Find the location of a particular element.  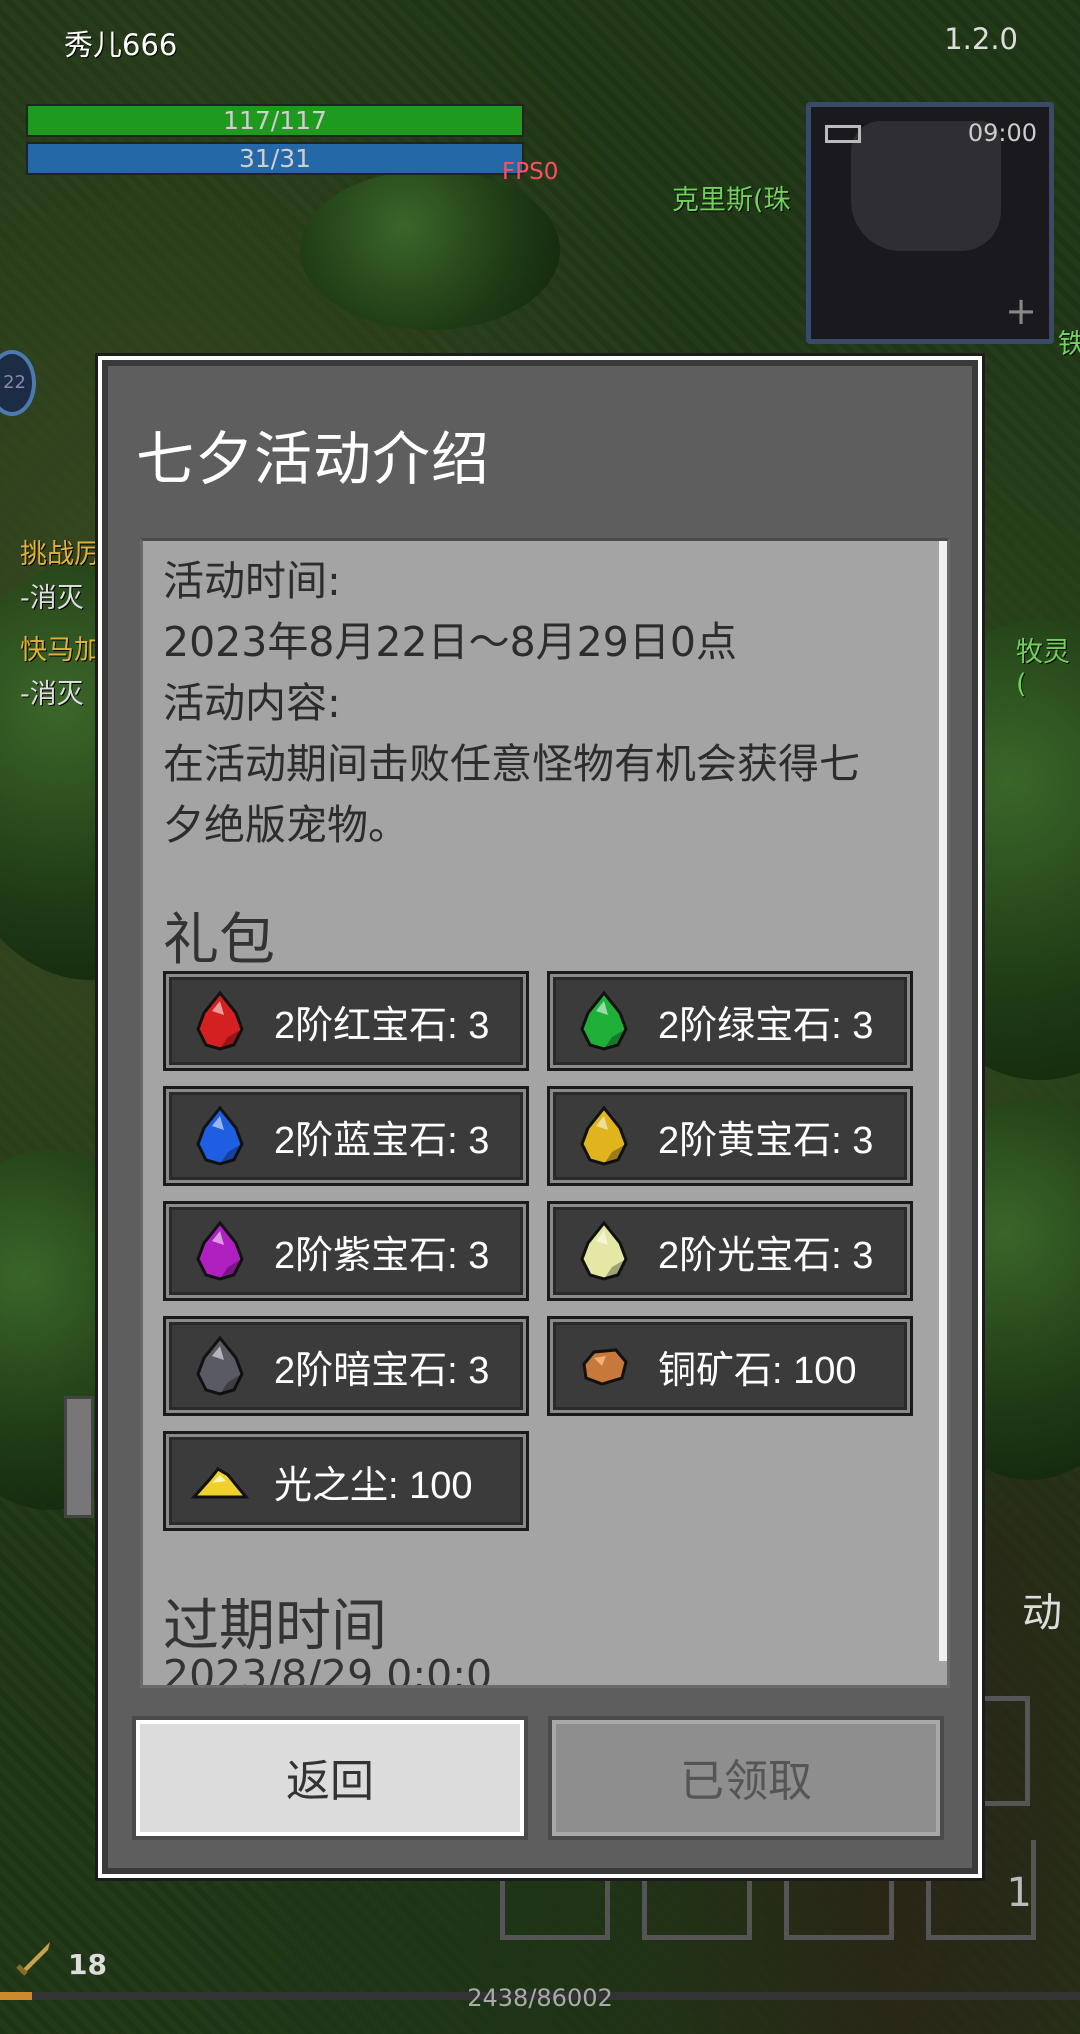

dialog-title: 七夕活动介绍 is located at coordinates (313, 459).